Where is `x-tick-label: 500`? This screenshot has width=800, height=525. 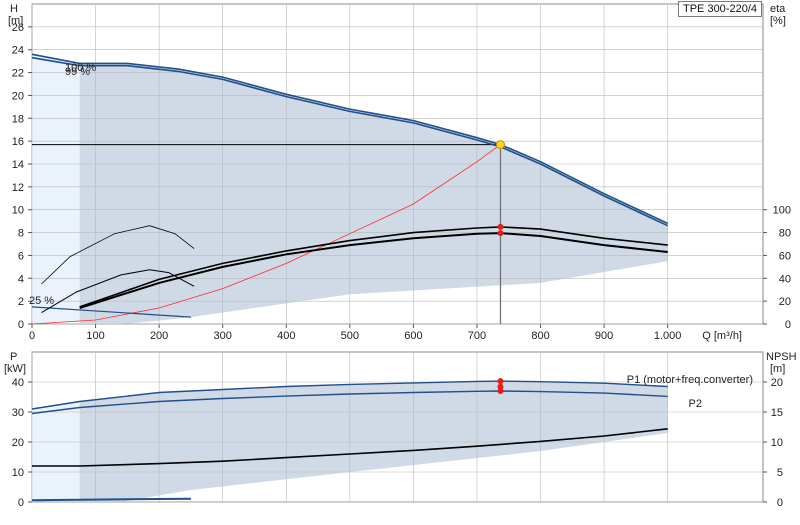
x-tick-label: 500 is located at coordinates (350, 336).